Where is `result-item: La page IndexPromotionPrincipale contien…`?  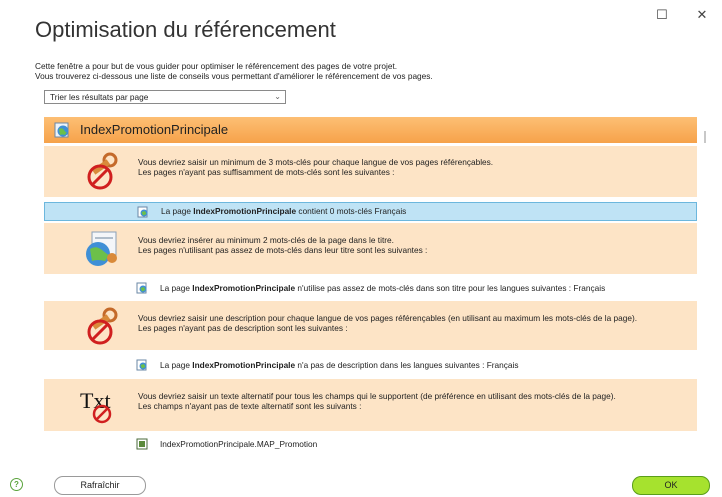 result-item: La page IndexPromotionPrincipale contien… is located at coordinates (370, 211).